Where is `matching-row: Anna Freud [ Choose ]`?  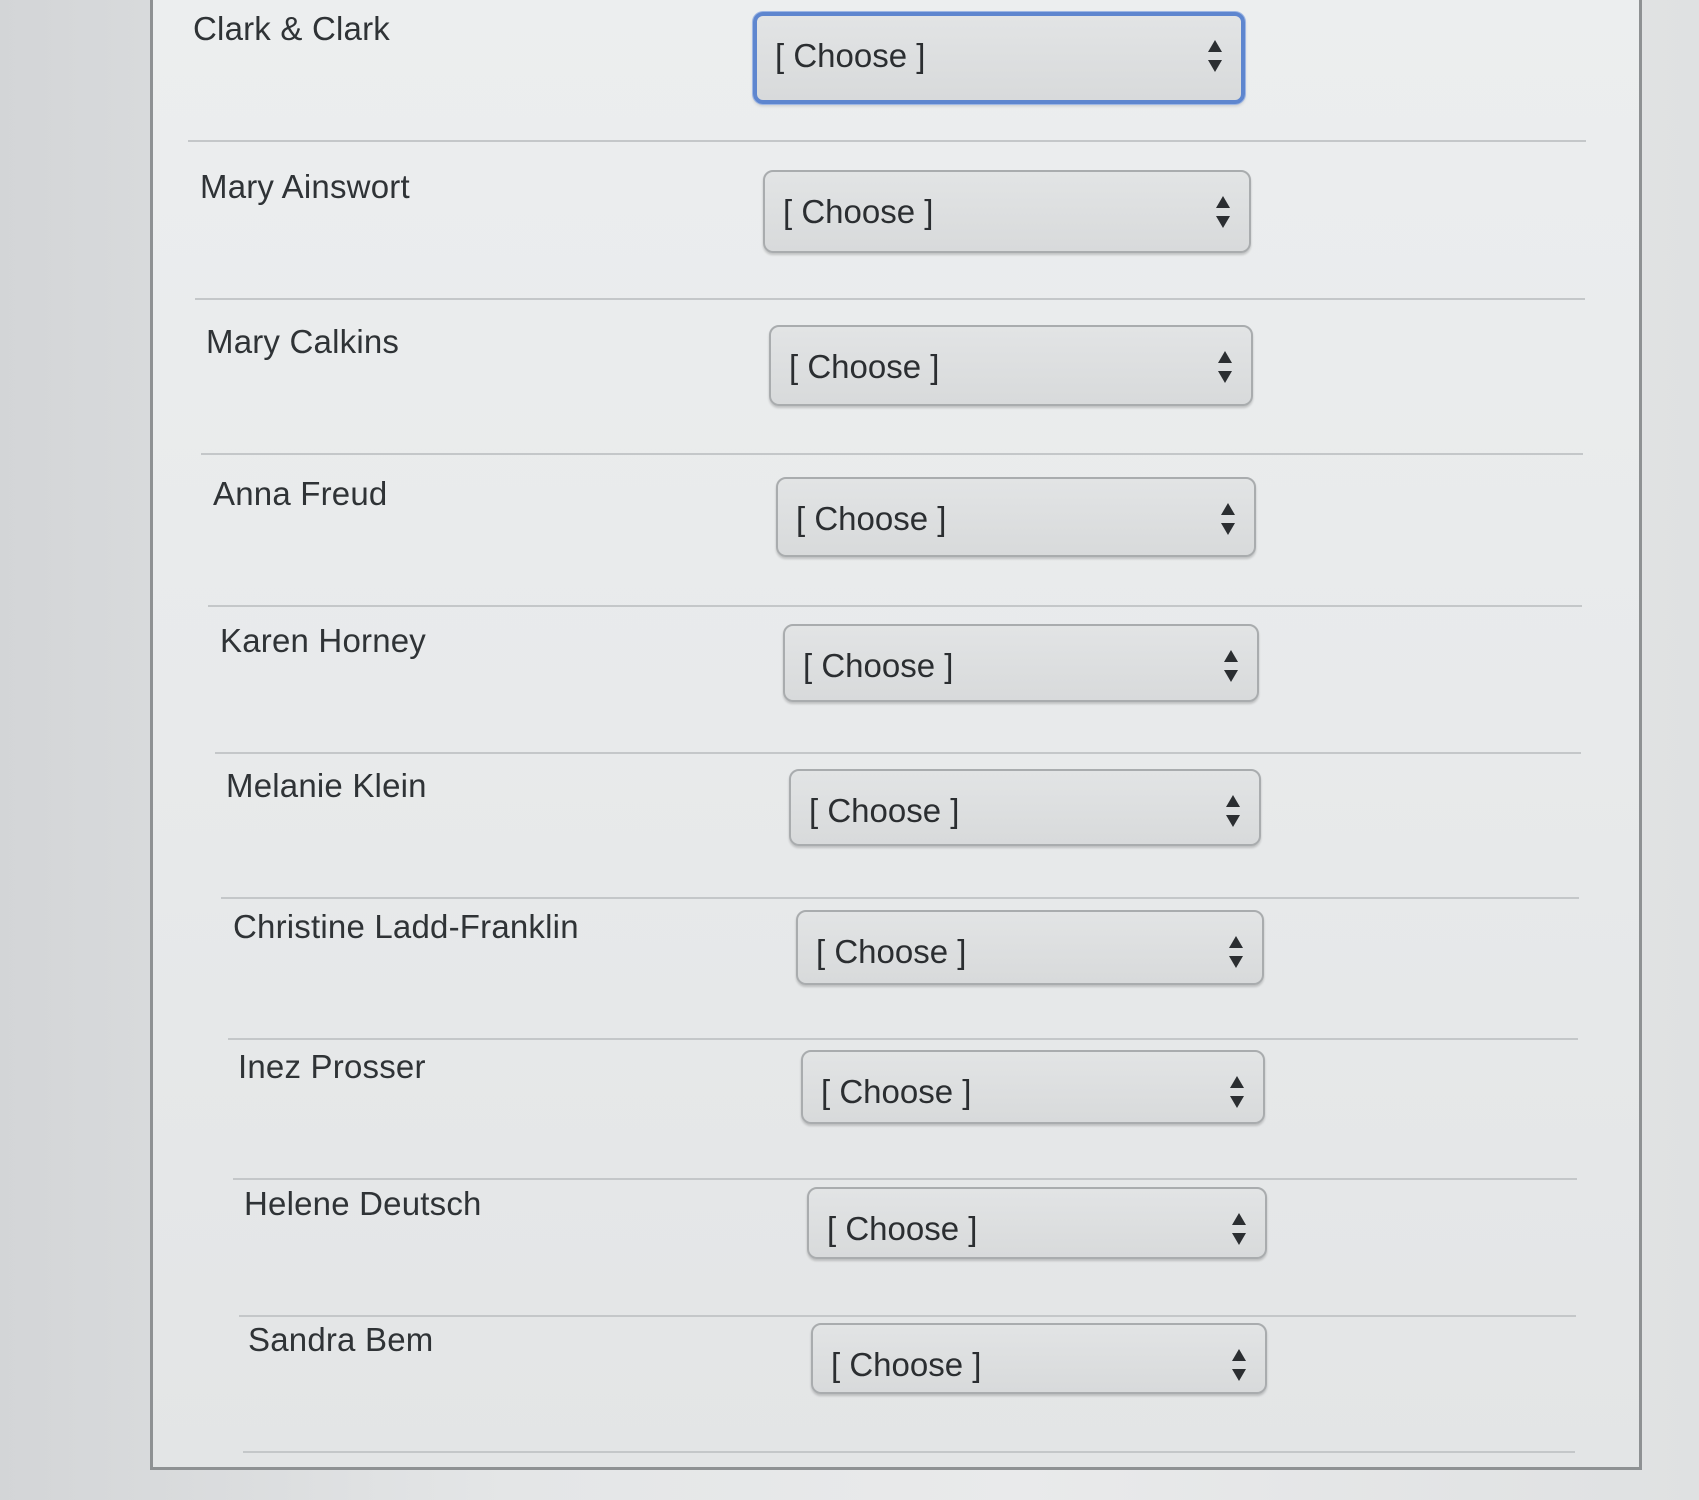 matching-row: Anna Freud [ Choose ] is located at coordinates (895, 532).